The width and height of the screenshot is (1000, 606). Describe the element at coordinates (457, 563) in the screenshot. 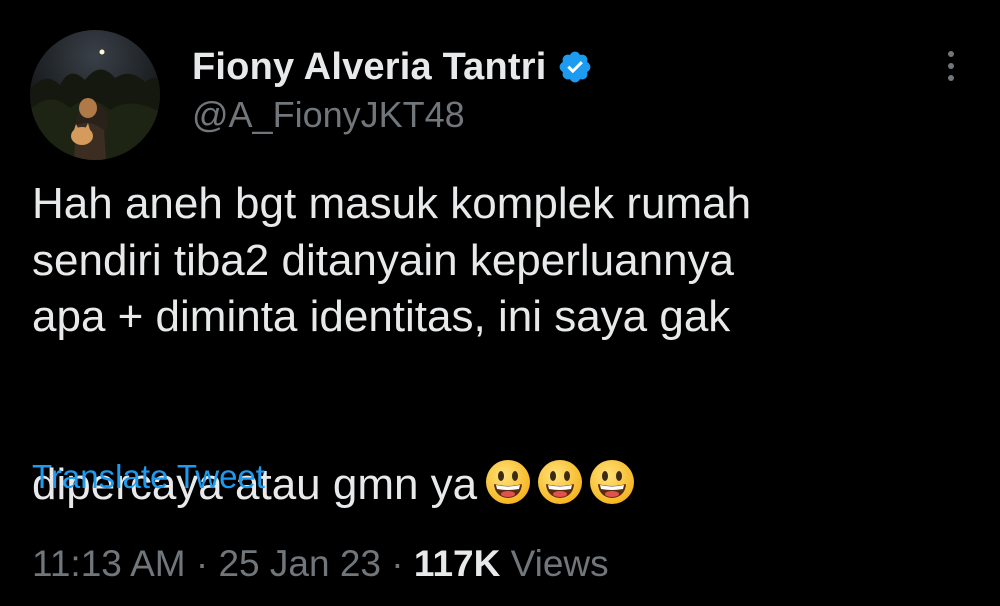

I see `views-count: 117K` at that location.